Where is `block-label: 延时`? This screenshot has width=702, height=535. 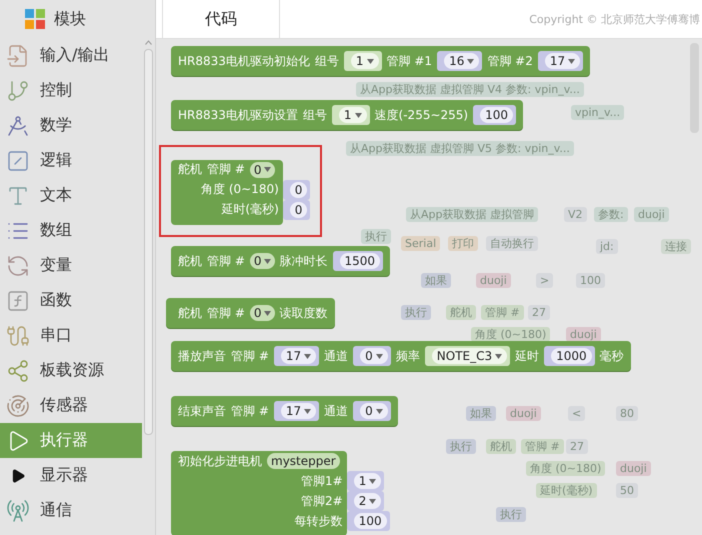 block-label: 延时 is located at coordinates (527, 356).